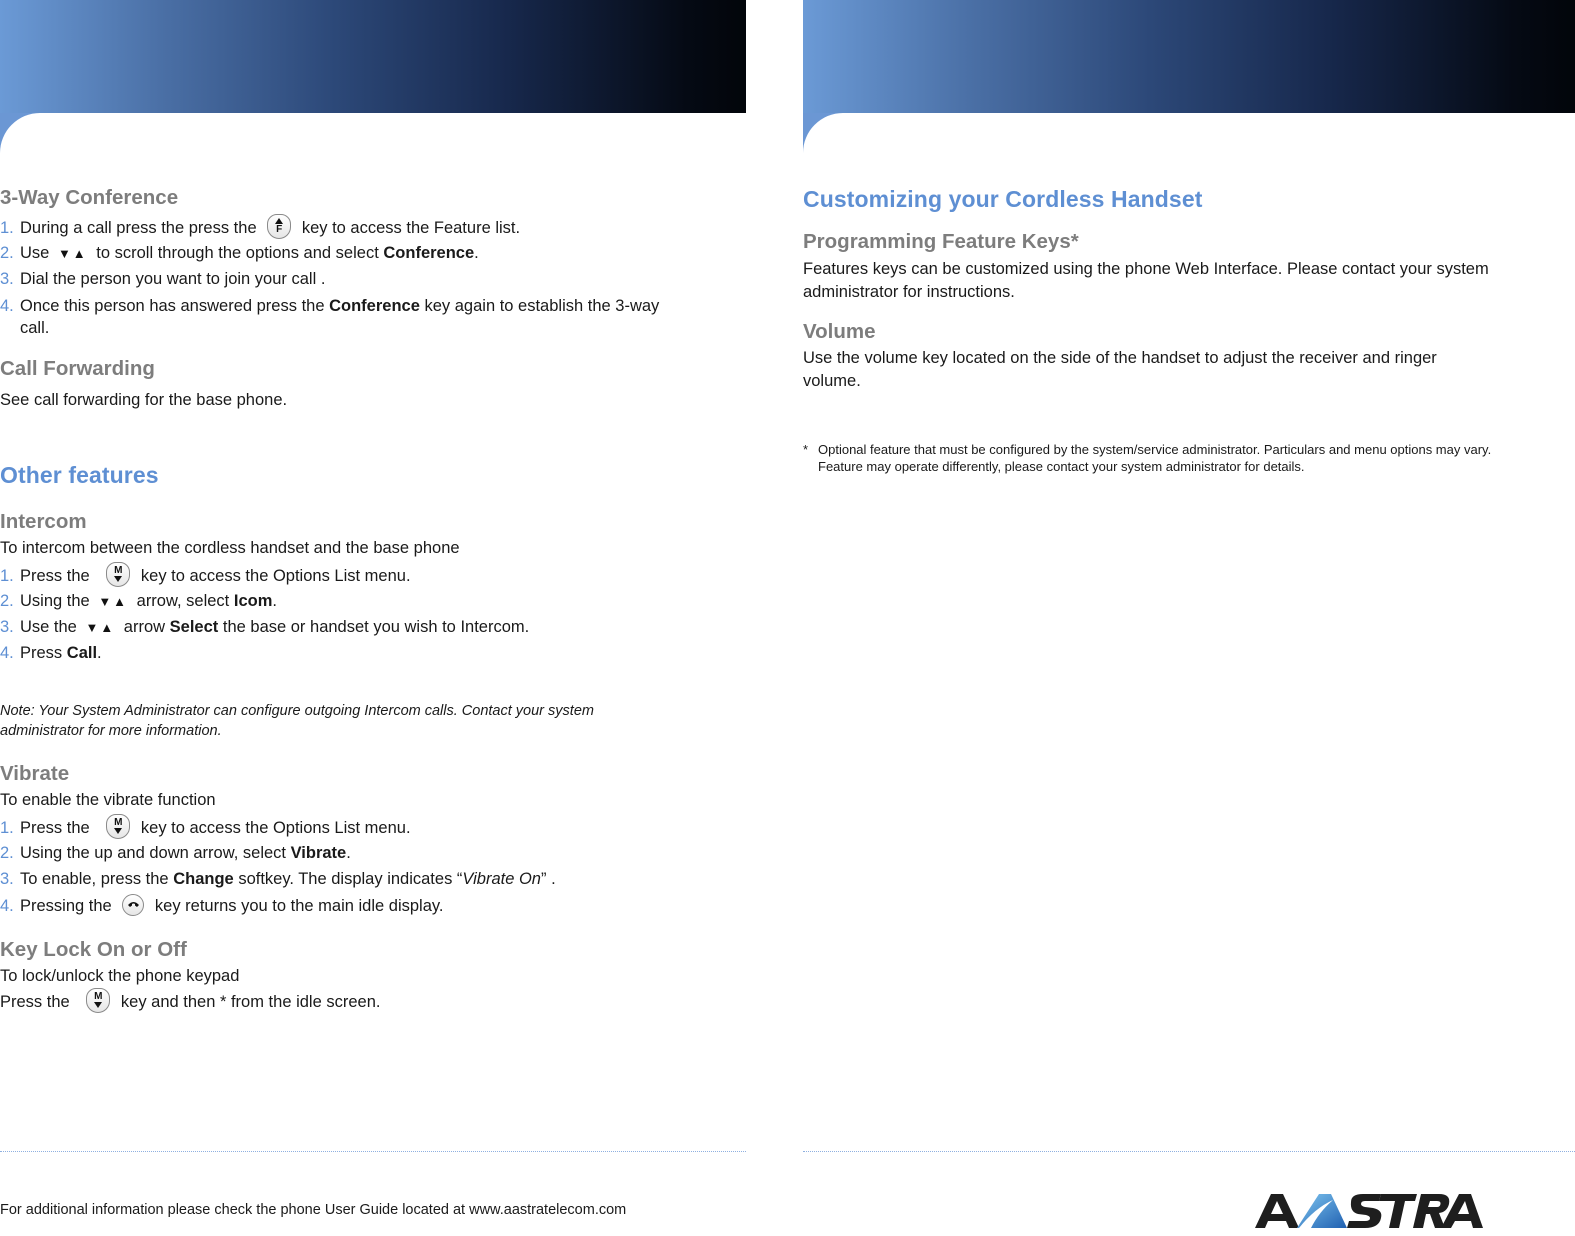 This screenshot has width=1575, height=1236. Describe the element at coordinates (144, 627) in the screenshot. I see `step-text: arrow` at that location.